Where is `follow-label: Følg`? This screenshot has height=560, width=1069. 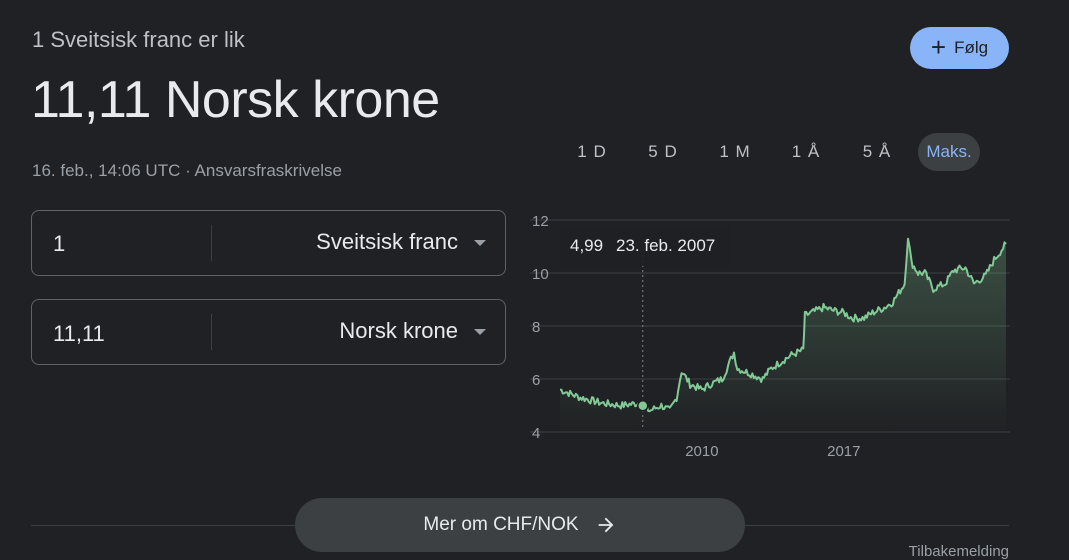
follow-label: Følg is located at coordinates (971, 47).